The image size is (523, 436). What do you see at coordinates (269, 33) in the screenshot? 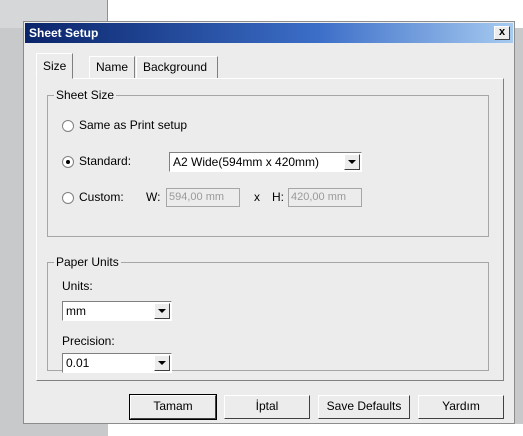
I see `title-bar: Sheet Setup x` at bounding box center [269, 33].